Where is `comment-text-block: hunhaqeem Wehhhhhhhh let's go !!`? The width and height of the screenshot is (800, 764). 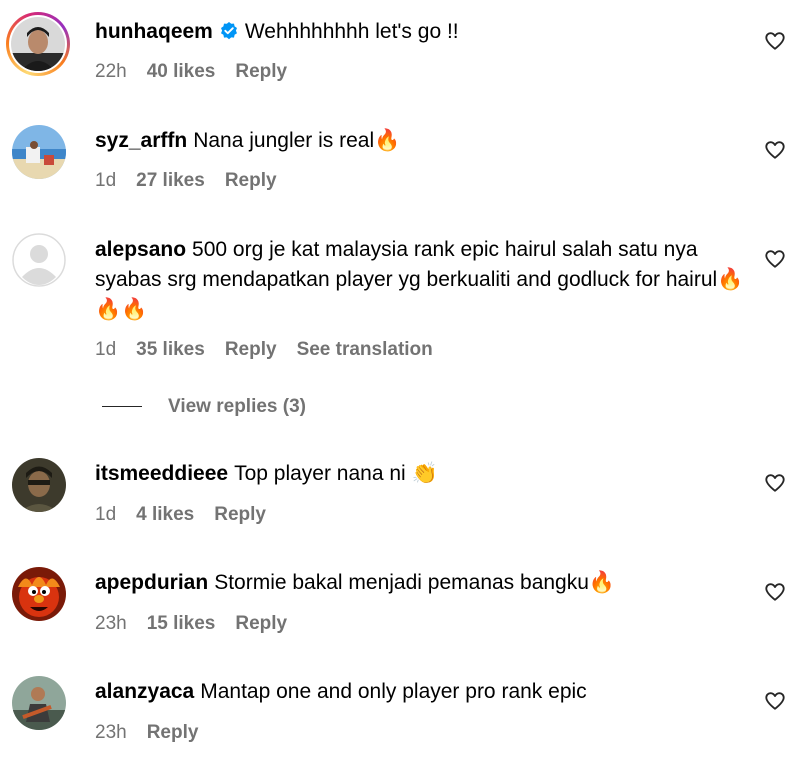
comment-text-block: hunhaqeem Wehhhhhhhh let's go !! is located at coordinates (420, 32).